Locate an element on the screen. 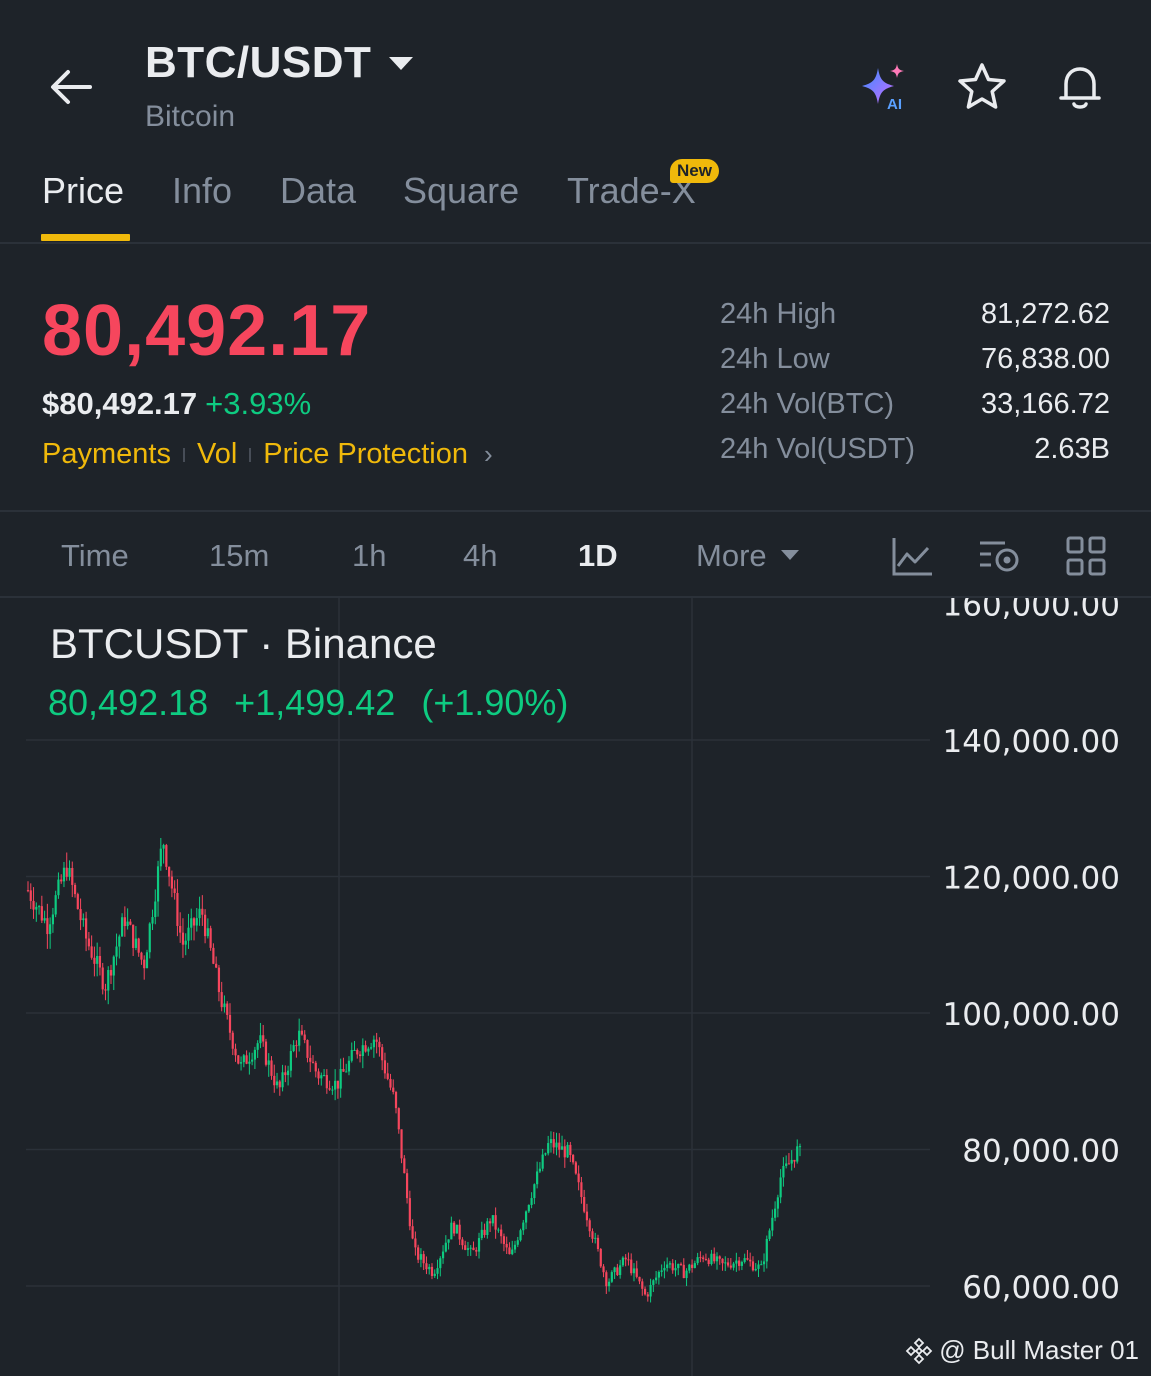  payments-link: Payments is located at coordinates (106, 454).